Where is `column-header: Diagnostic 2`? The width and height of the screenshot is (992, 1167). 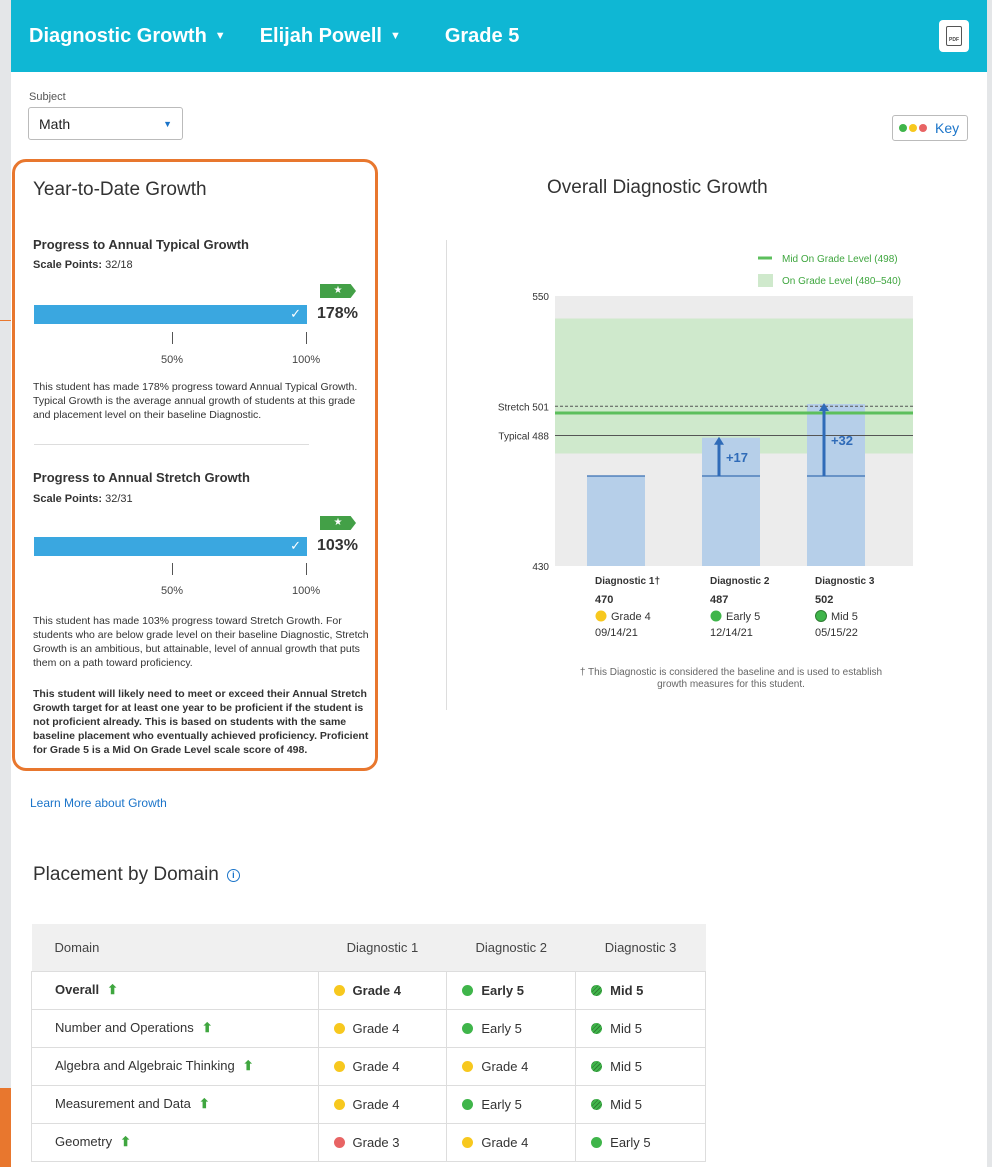
column-header: Diagnostic 2 is located at coordinates (511, 947).